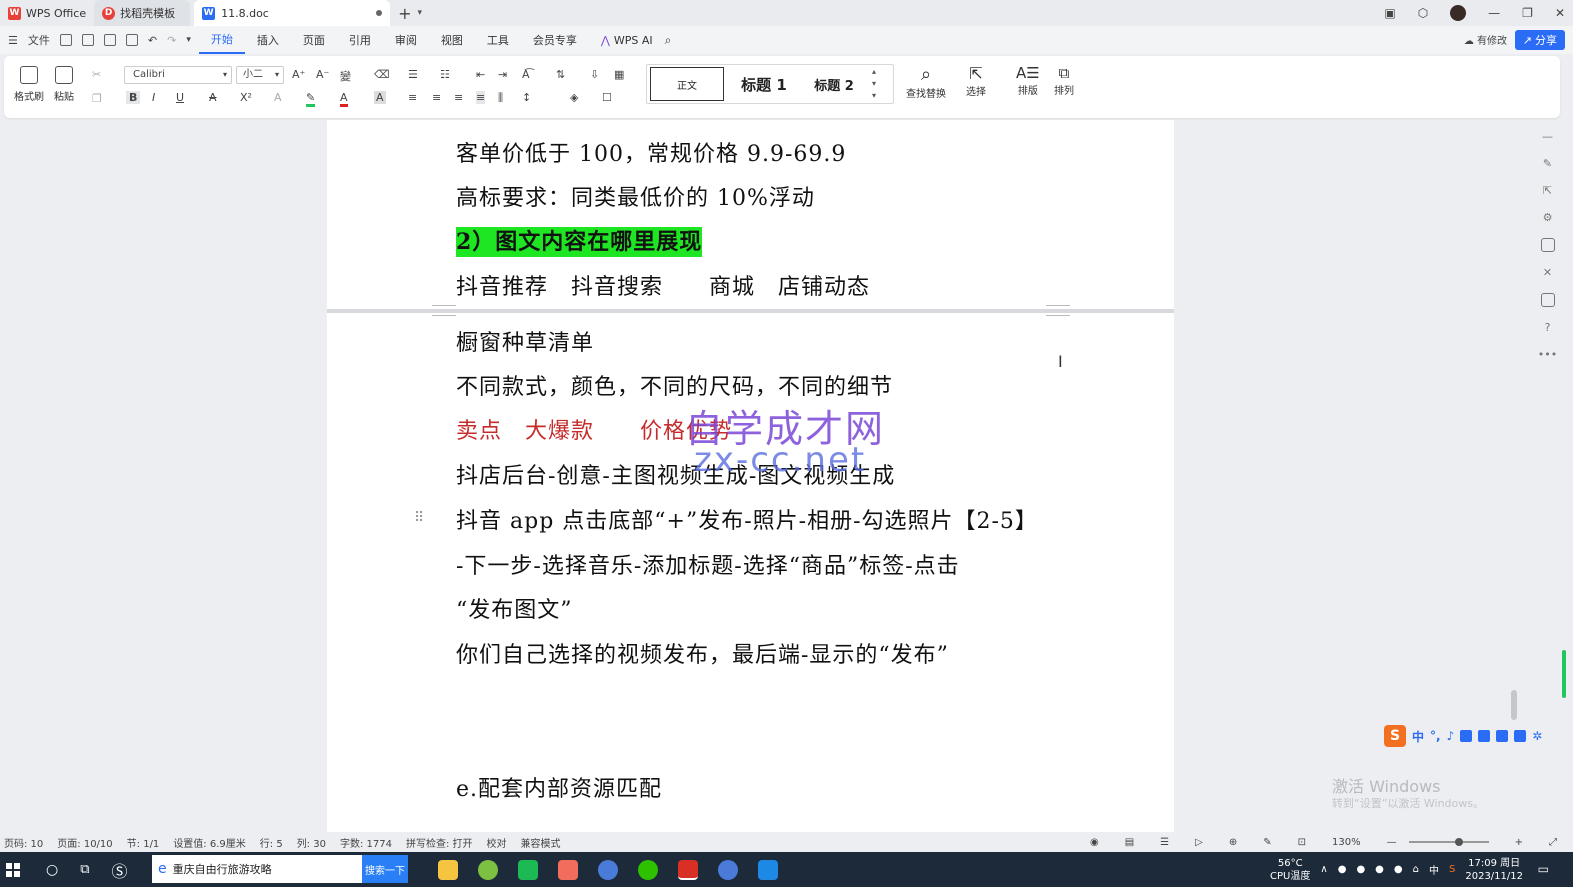  What do you see at coordinates (1451, 736) in the screenshot?
I see `mic-icon: ♪` at bounding box center [1451, 736].